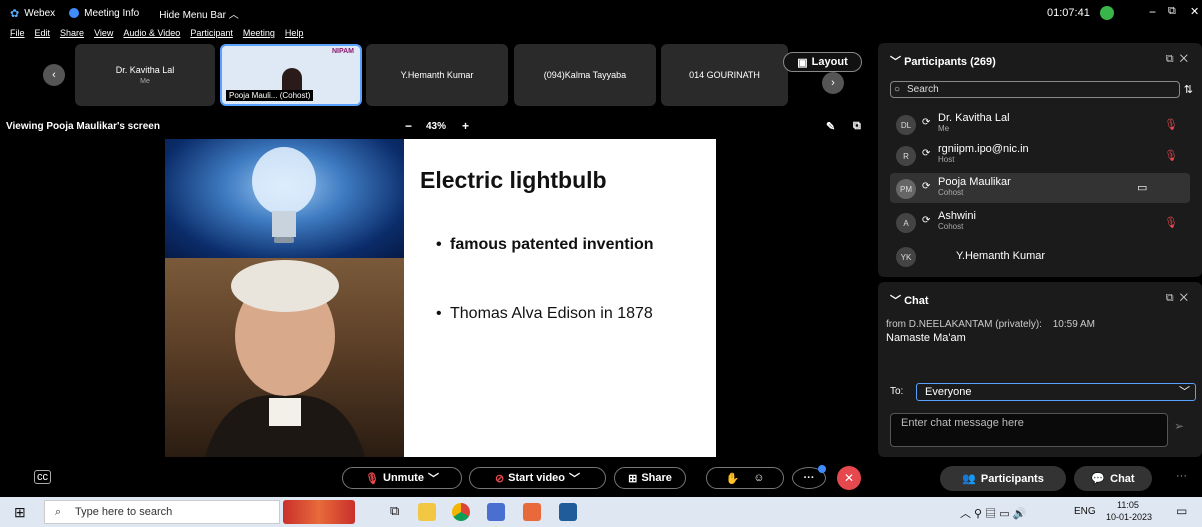 The image size is (1202, 527). Describe the element at coordinates (1068, 13) in the screenshot. I see `meeting-timer: 01:07:41` at that location.